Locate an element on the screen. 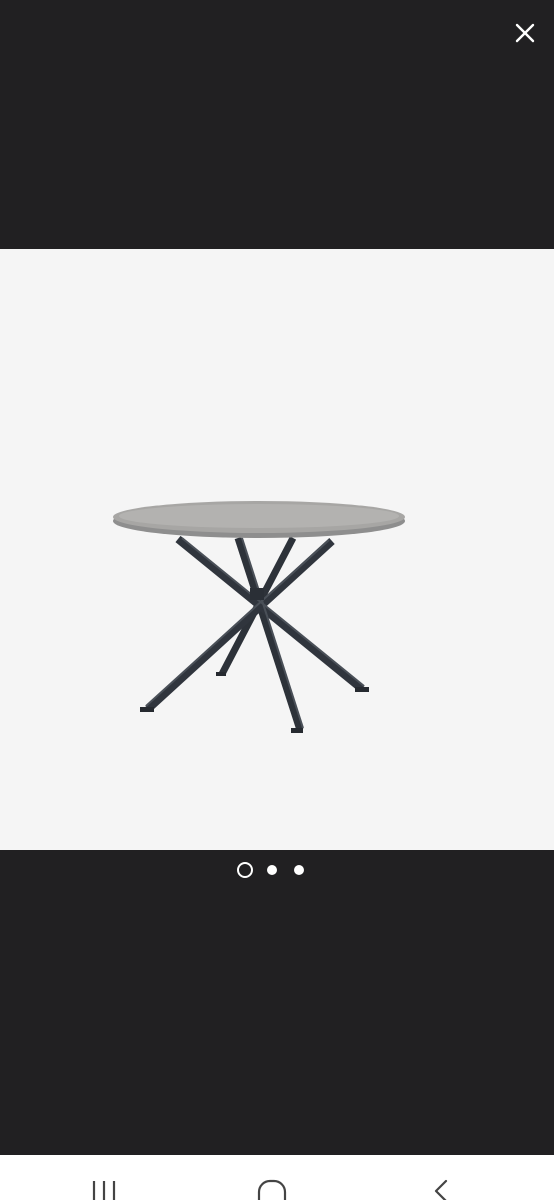 The height and width of the screenshot is (1200, 554). recent-apps-icon is located at coordinates (104, 1190).